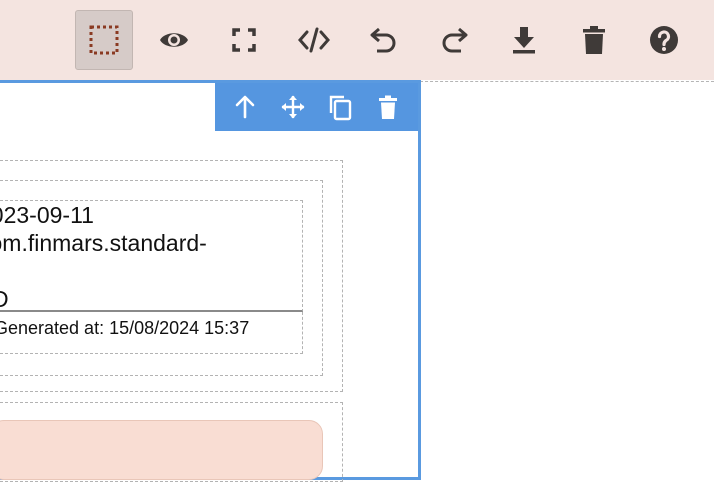  I want to click on undo-button, so click(384, 40).